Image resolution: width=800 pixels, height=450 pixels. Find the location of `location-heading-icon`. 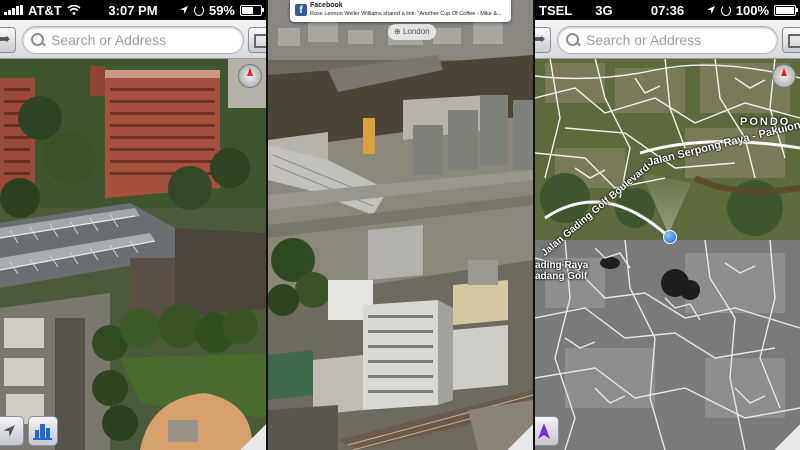

location-heading-icon is located at coordinates (547, 431).